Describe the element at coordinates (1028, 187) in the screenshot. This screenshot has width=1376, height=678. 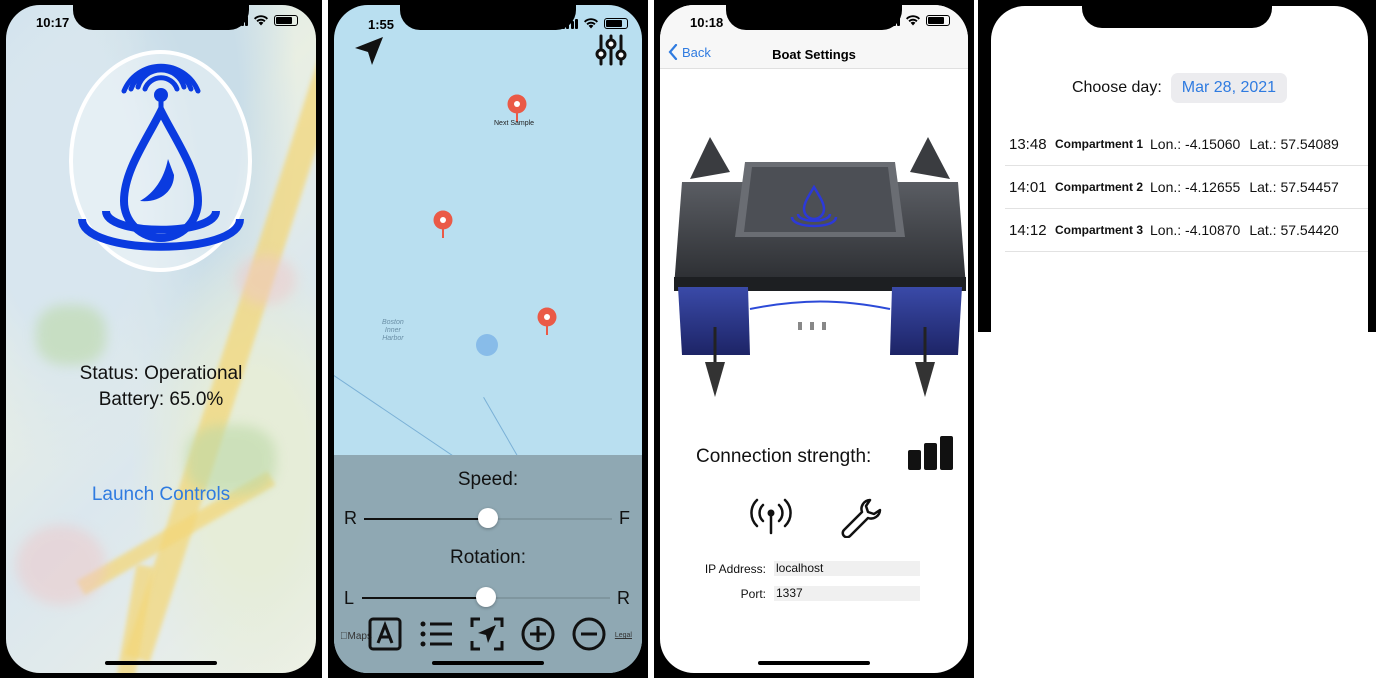
I see `sample-time: 14:01` at that location.